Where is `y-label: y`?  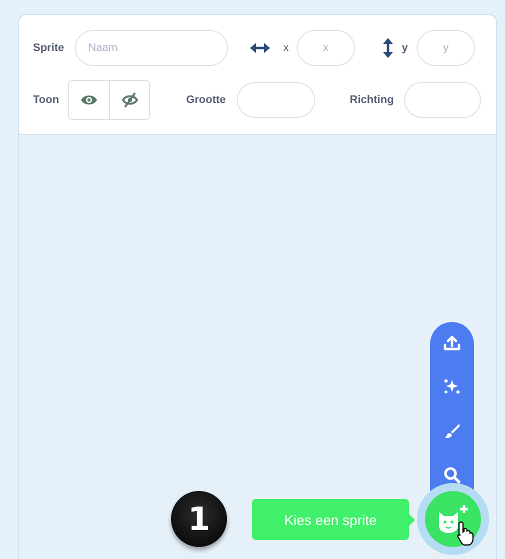 y-label: y is located at coordinates (405, 48).